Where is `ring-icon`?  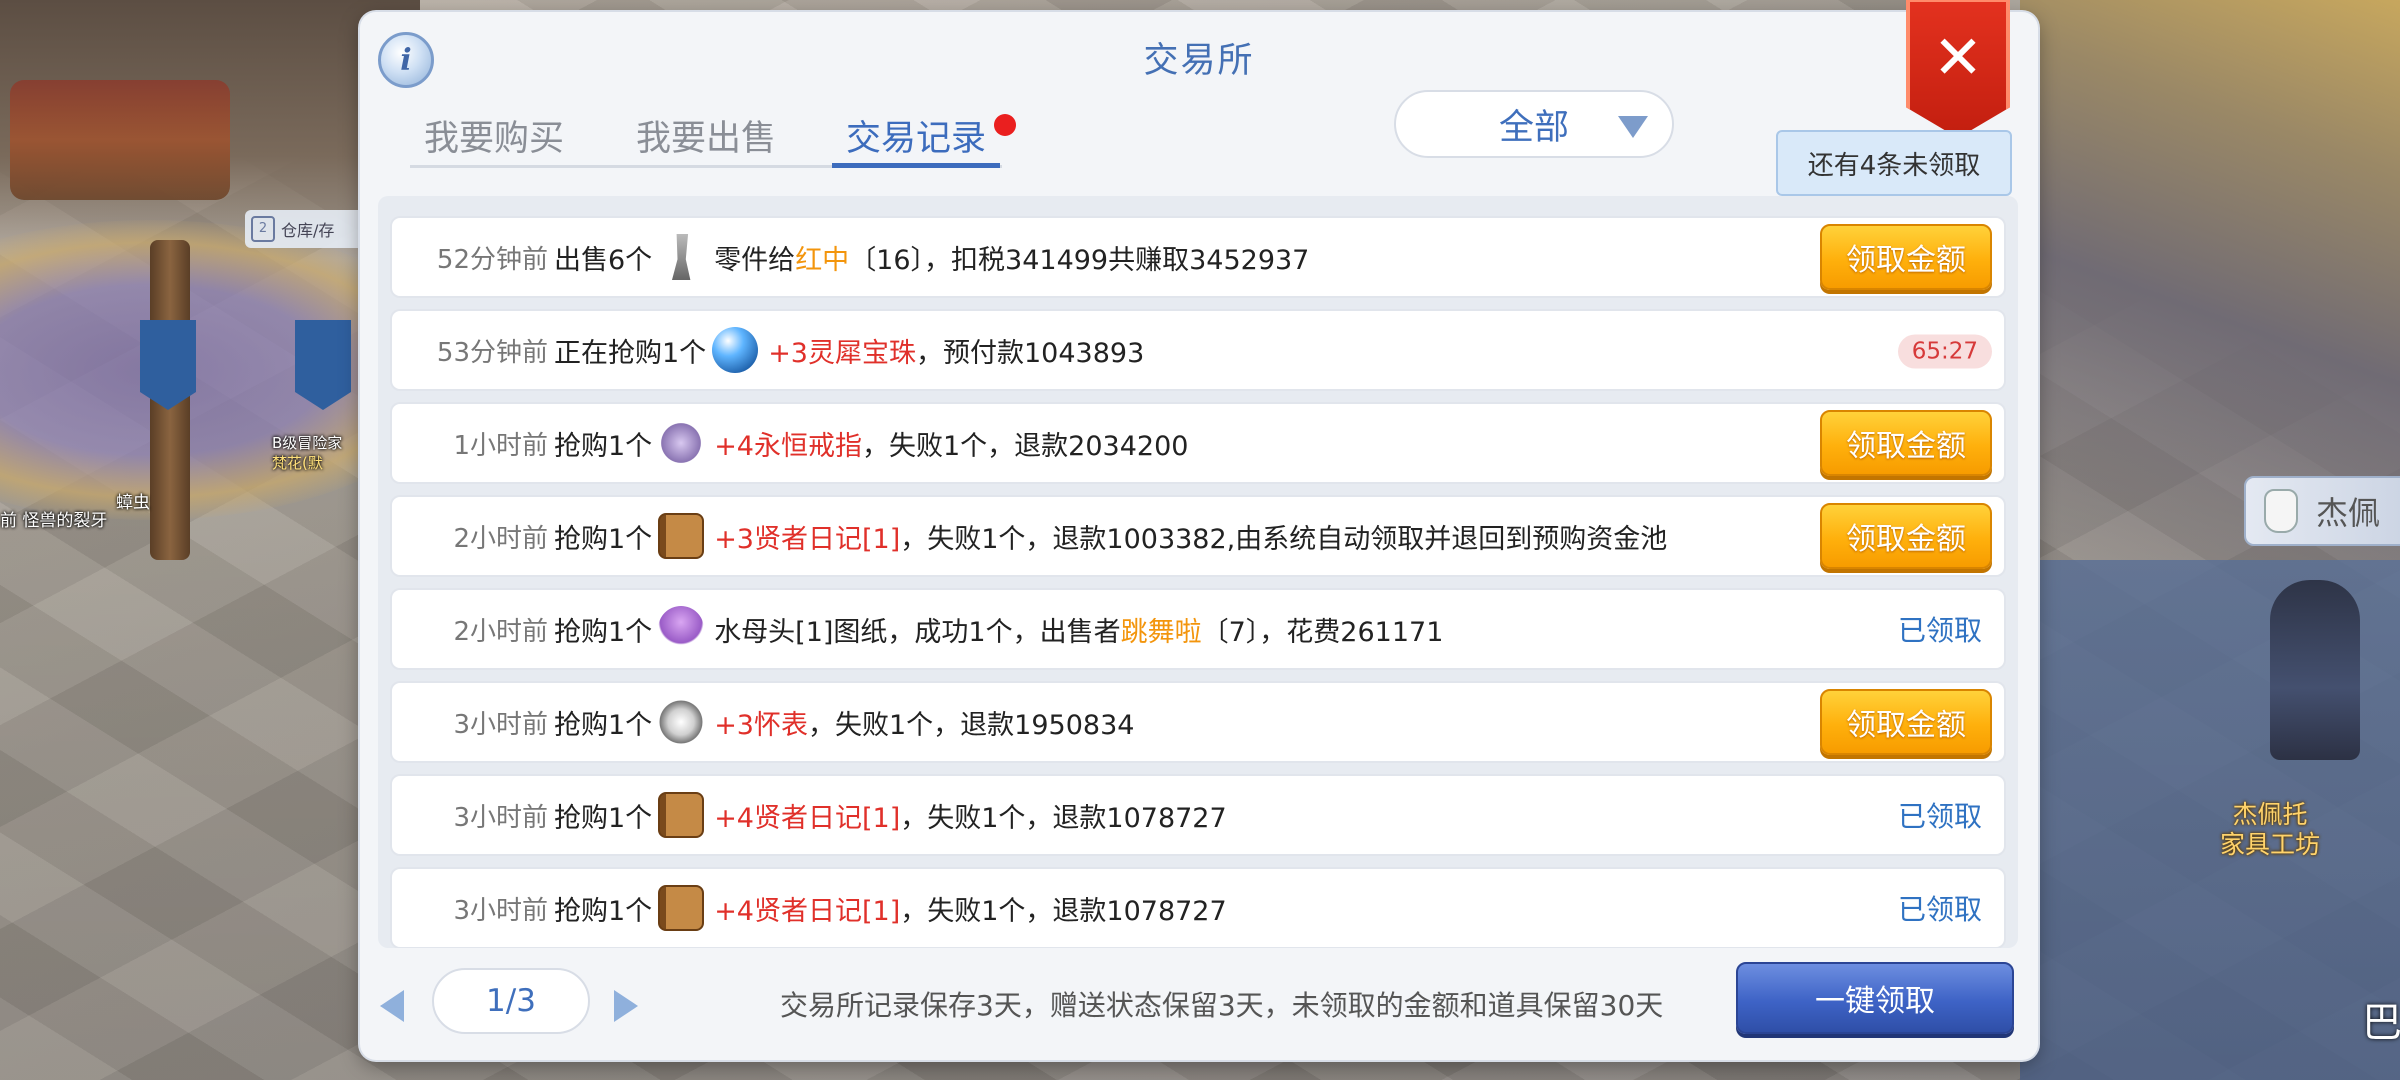 ring-icon is located at coordinates (681, 443).